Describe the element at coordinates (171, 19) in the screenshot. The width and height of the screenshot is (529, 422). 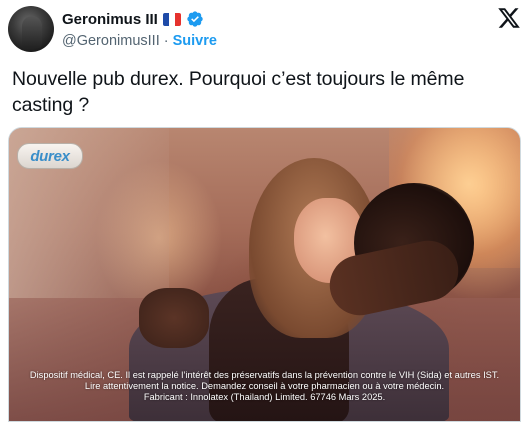
I see `france-flag-icon` at that location.